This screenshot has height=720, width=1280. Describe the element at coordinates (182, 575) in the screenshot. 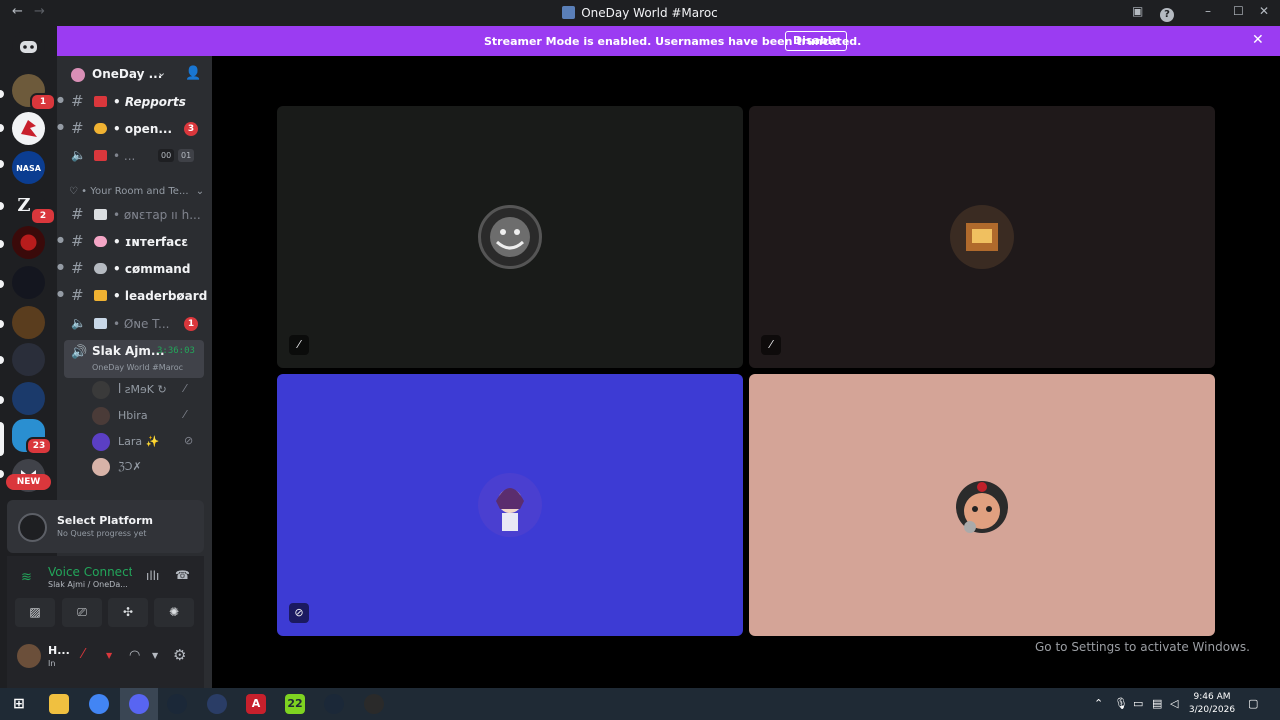

I see `disconnect-icon: ☎` at that location.